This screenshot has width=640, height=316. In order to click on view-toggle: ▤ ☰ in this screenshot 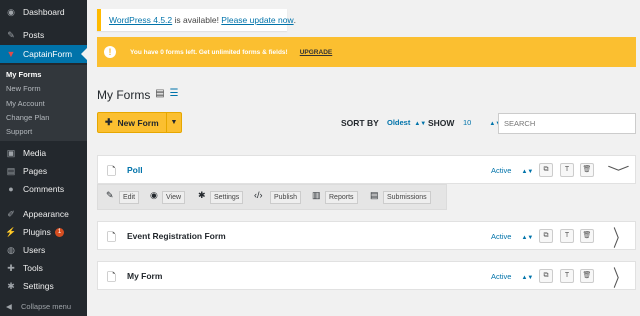, I will do `click(167, 93)`.